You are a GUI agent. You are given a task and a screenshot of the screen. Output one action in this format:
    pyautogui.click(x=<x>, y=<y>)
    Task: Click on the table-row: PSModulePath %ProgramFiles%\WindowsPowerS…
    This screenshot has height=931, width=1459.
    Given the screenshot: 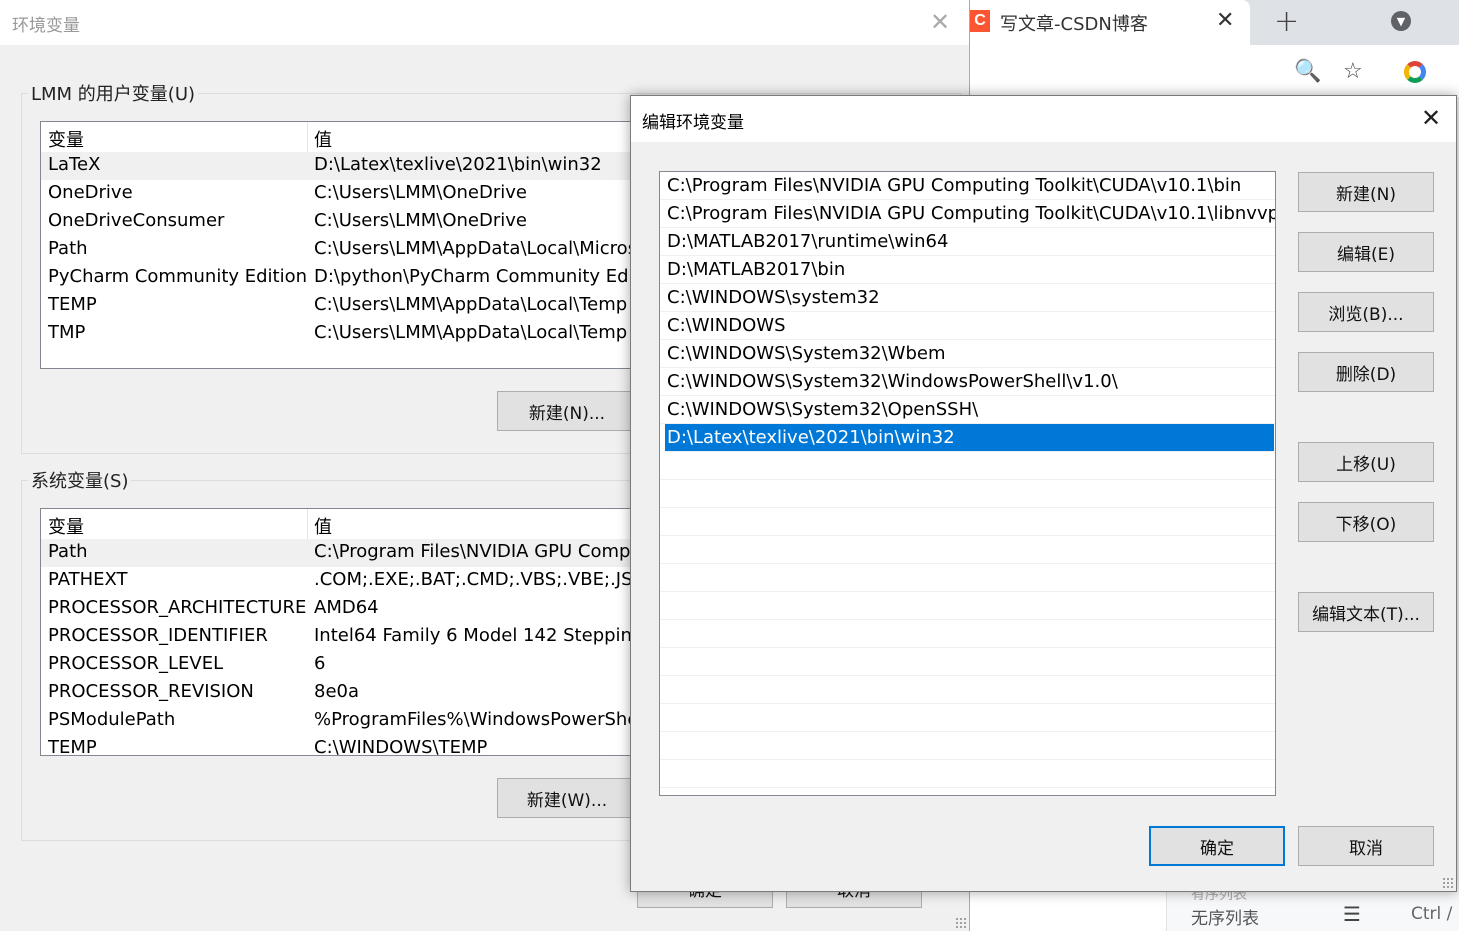 What is the action you would take?
    pyautogui.click(x=345, y=721)
    